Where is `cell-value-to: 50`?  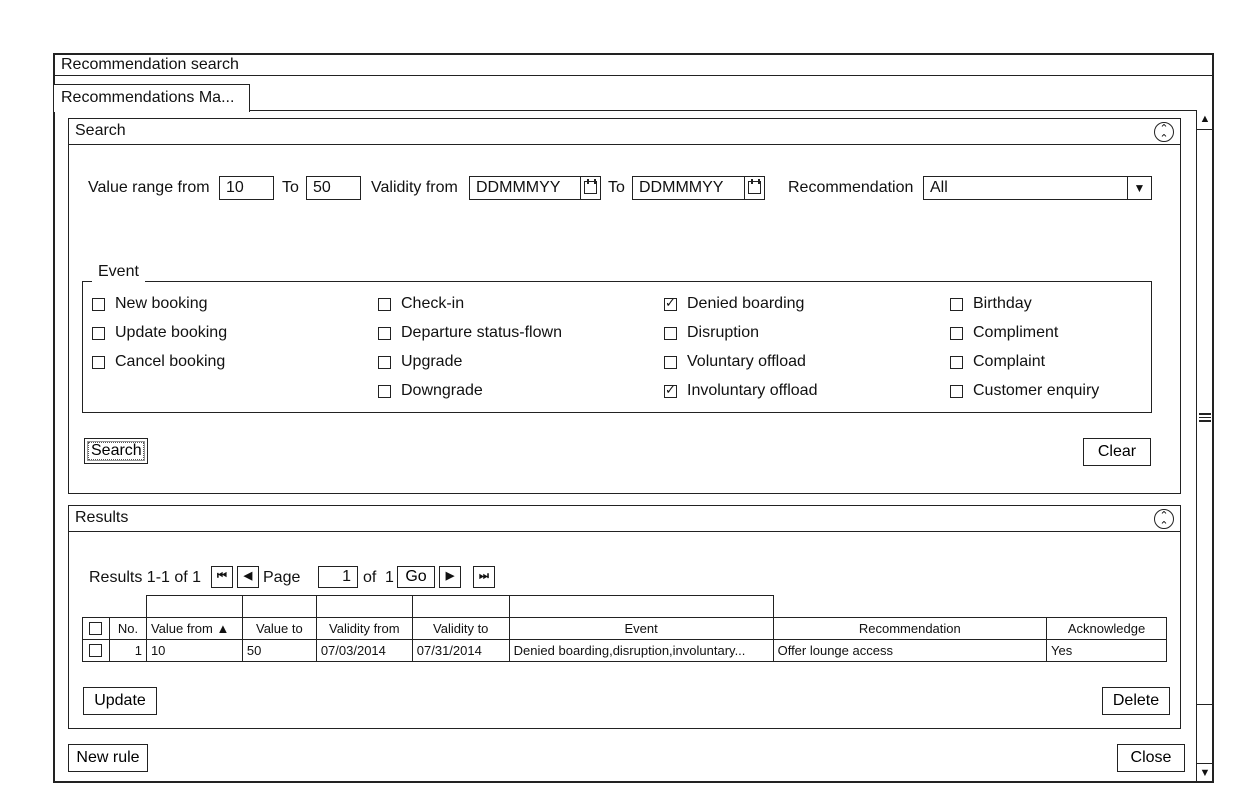 cell-value-to: 50 is located at coordinates (279, 650).